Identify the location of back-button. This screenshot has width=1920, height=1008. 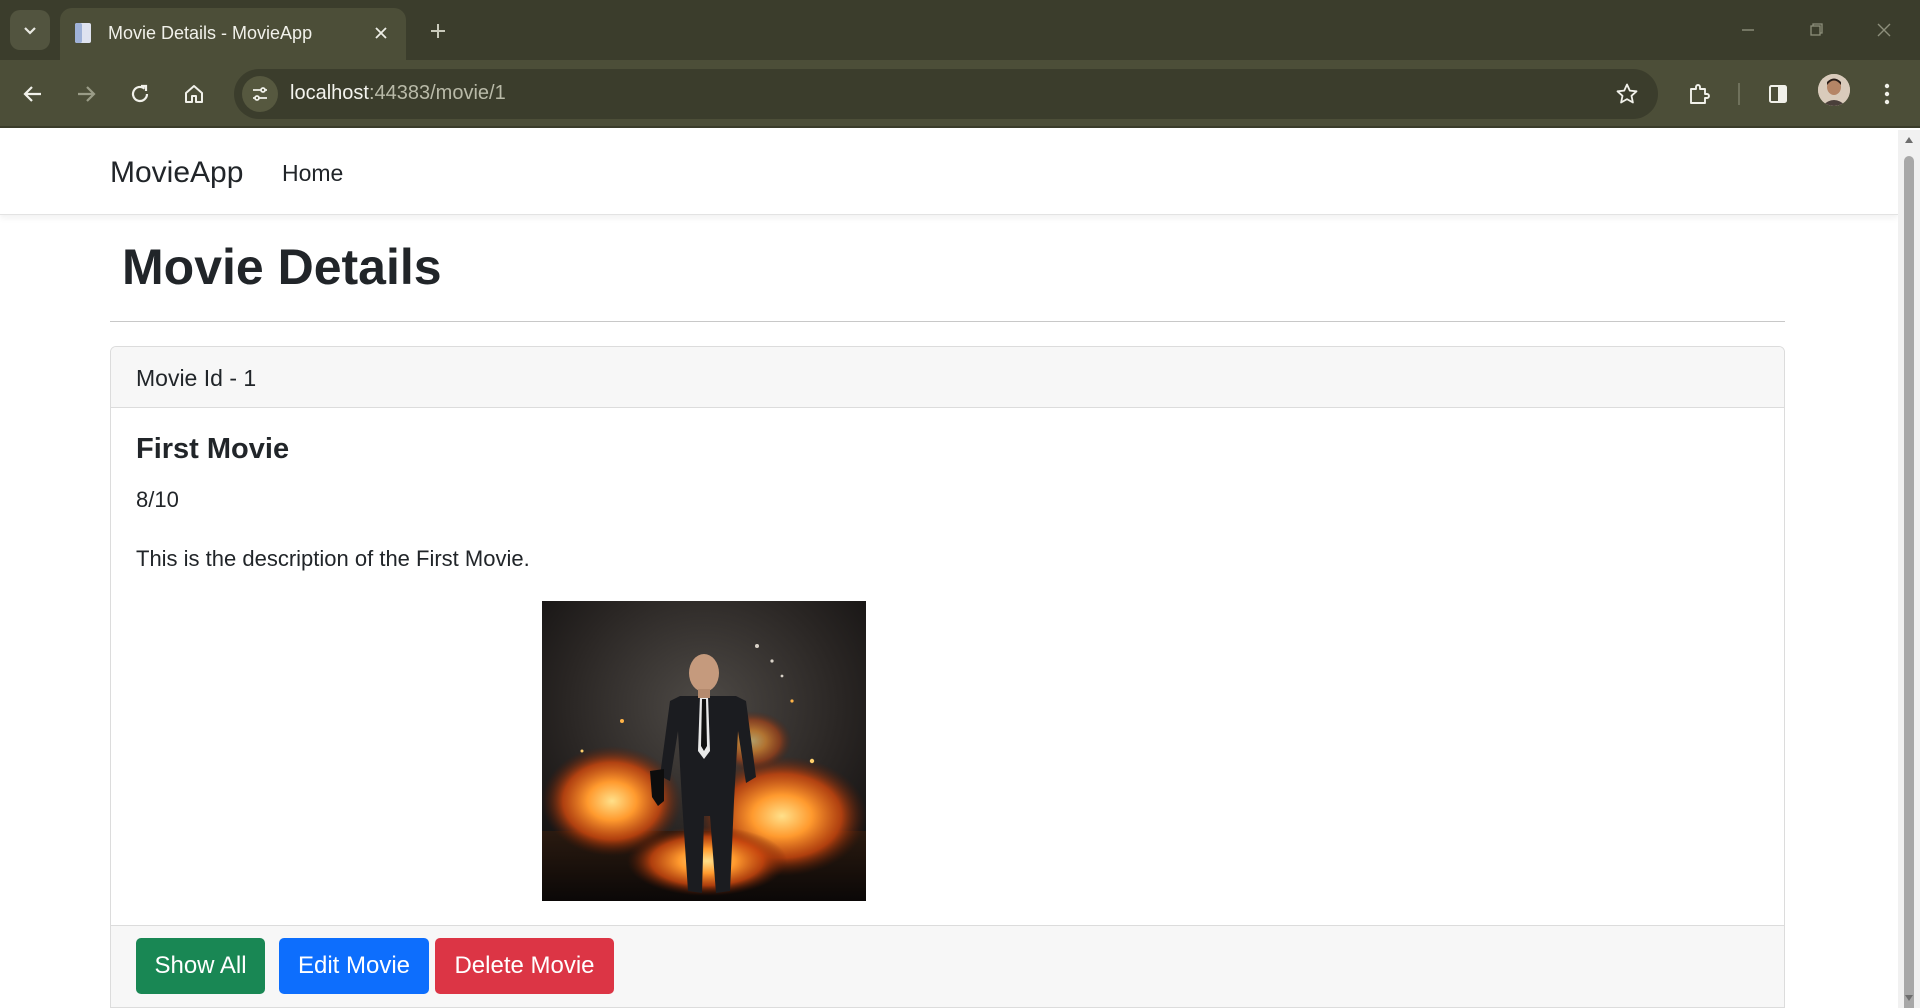
(33, 94).